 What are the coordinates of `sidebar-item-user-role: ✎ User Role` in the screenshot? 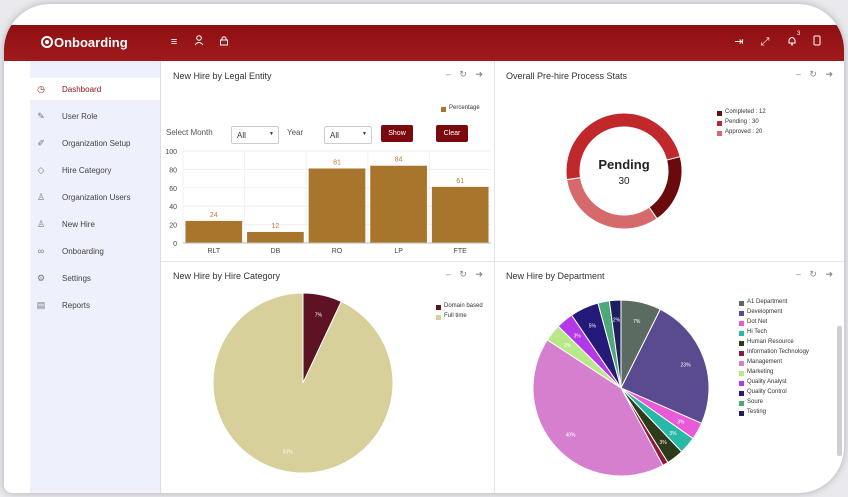 It's located at (95, 116).